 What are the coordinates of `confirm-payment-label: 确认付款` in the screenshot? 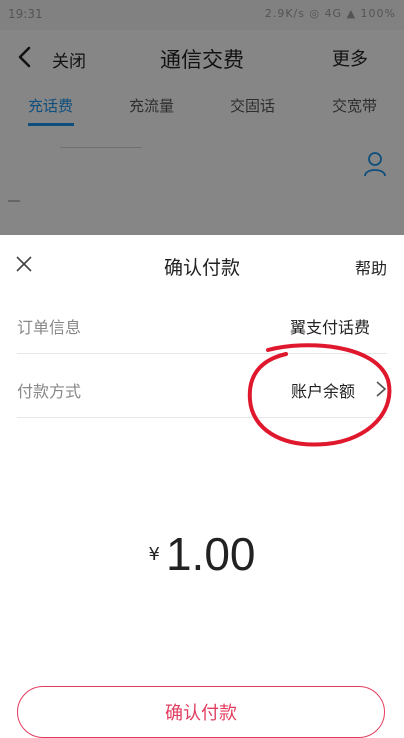 It's located at (201, 713).